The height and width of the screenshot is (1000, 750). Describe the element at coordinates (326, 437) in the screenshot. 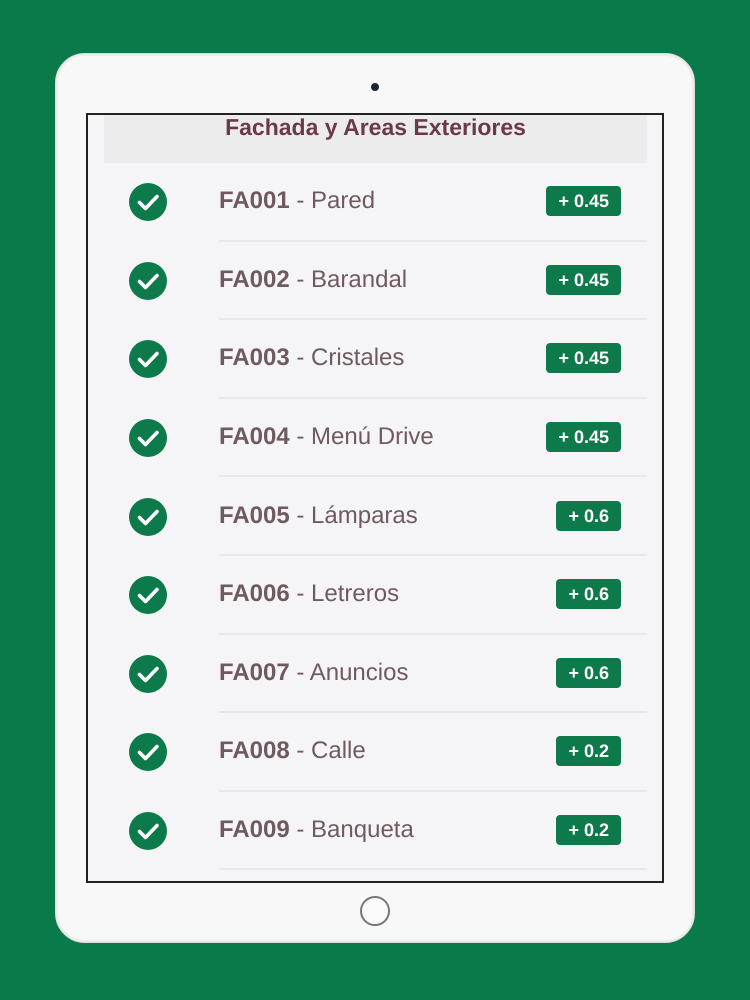

I see `item-label: FA004 - Menú Drive` at that location.